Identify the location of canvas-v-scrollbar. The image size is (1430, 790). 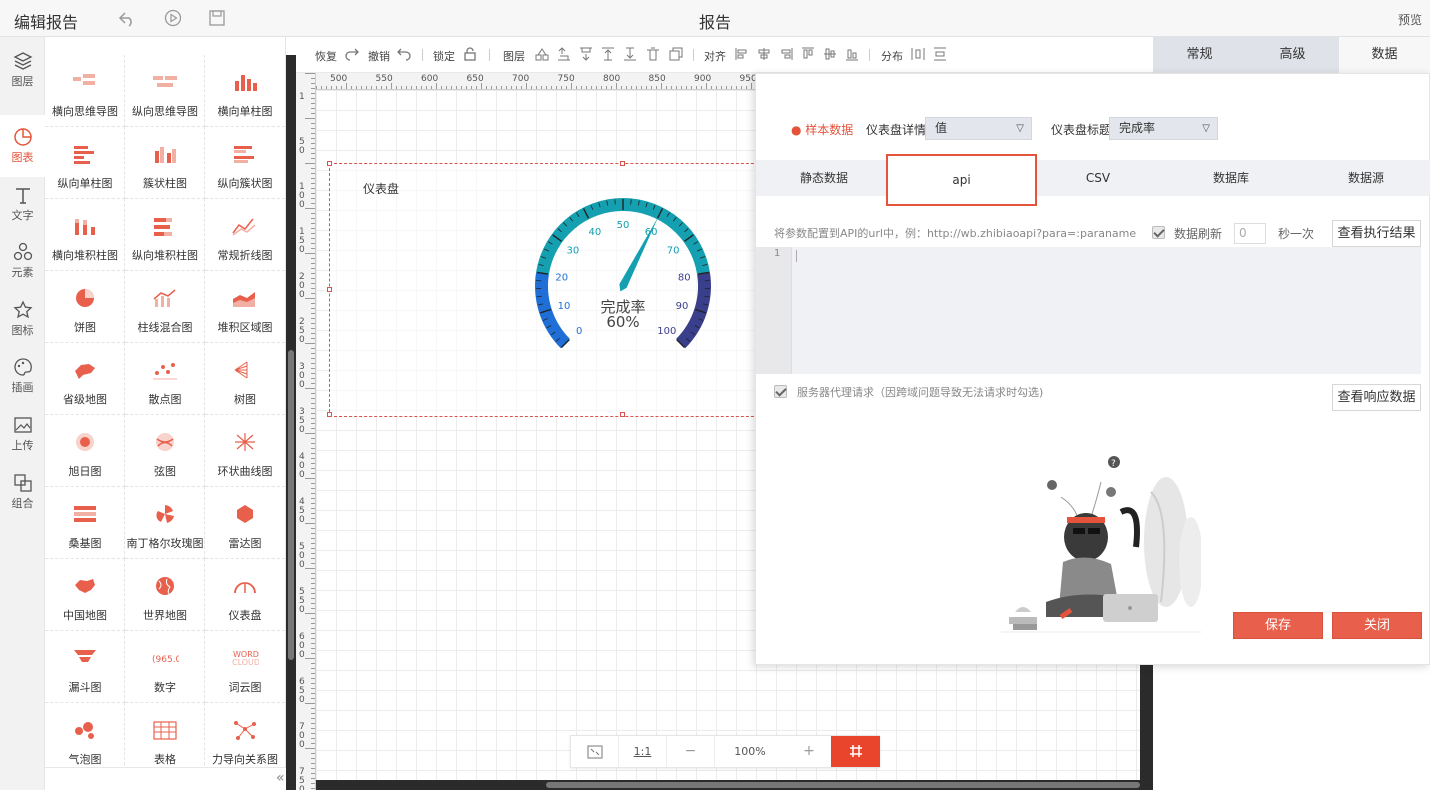
(1146, 727).